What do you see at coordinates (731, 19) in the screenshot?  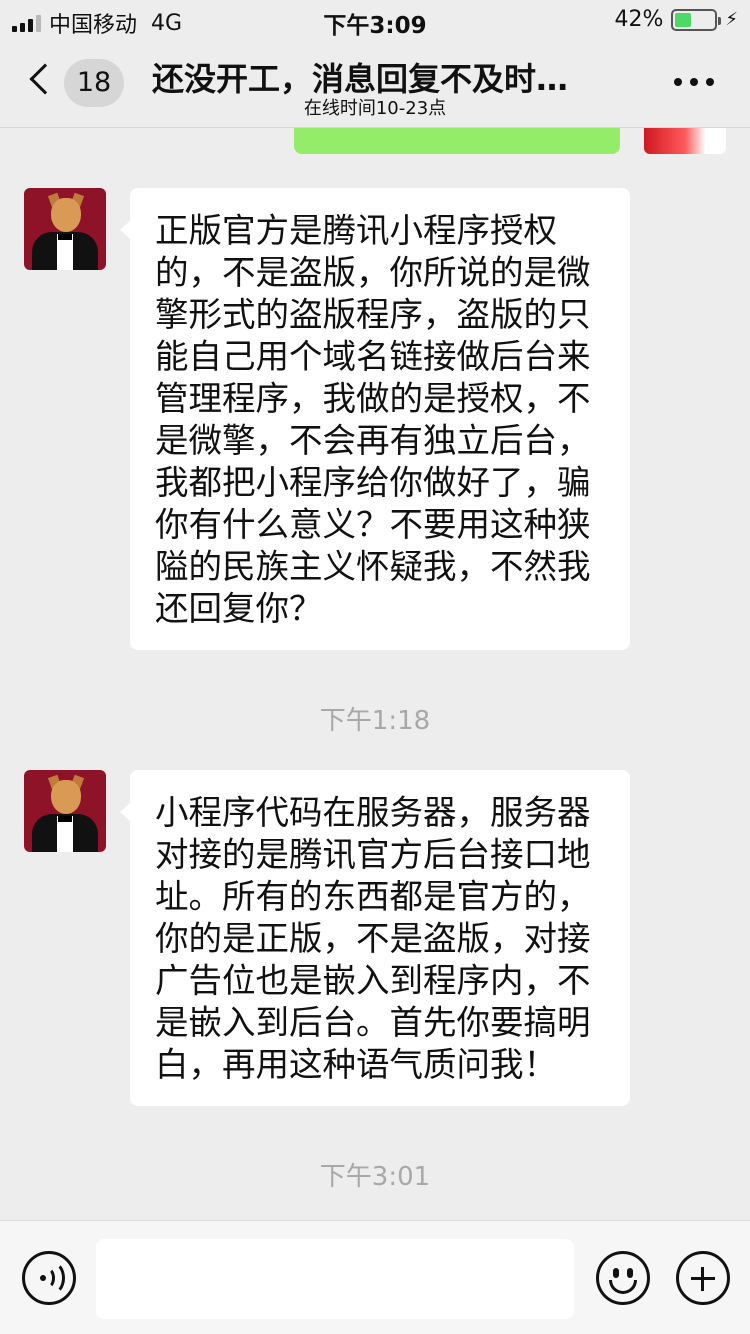 I see `charging-icon: ⚡` at bounding box center [731, 19].